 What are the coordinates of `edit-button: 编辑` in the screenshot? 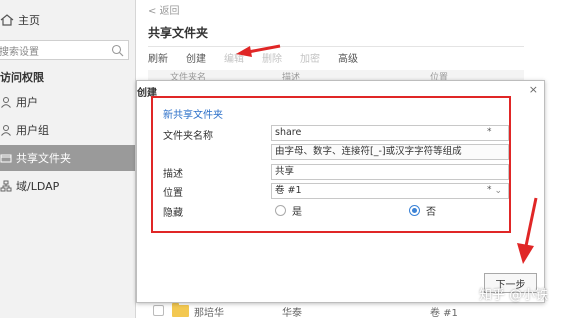 It's located at (234, 57).